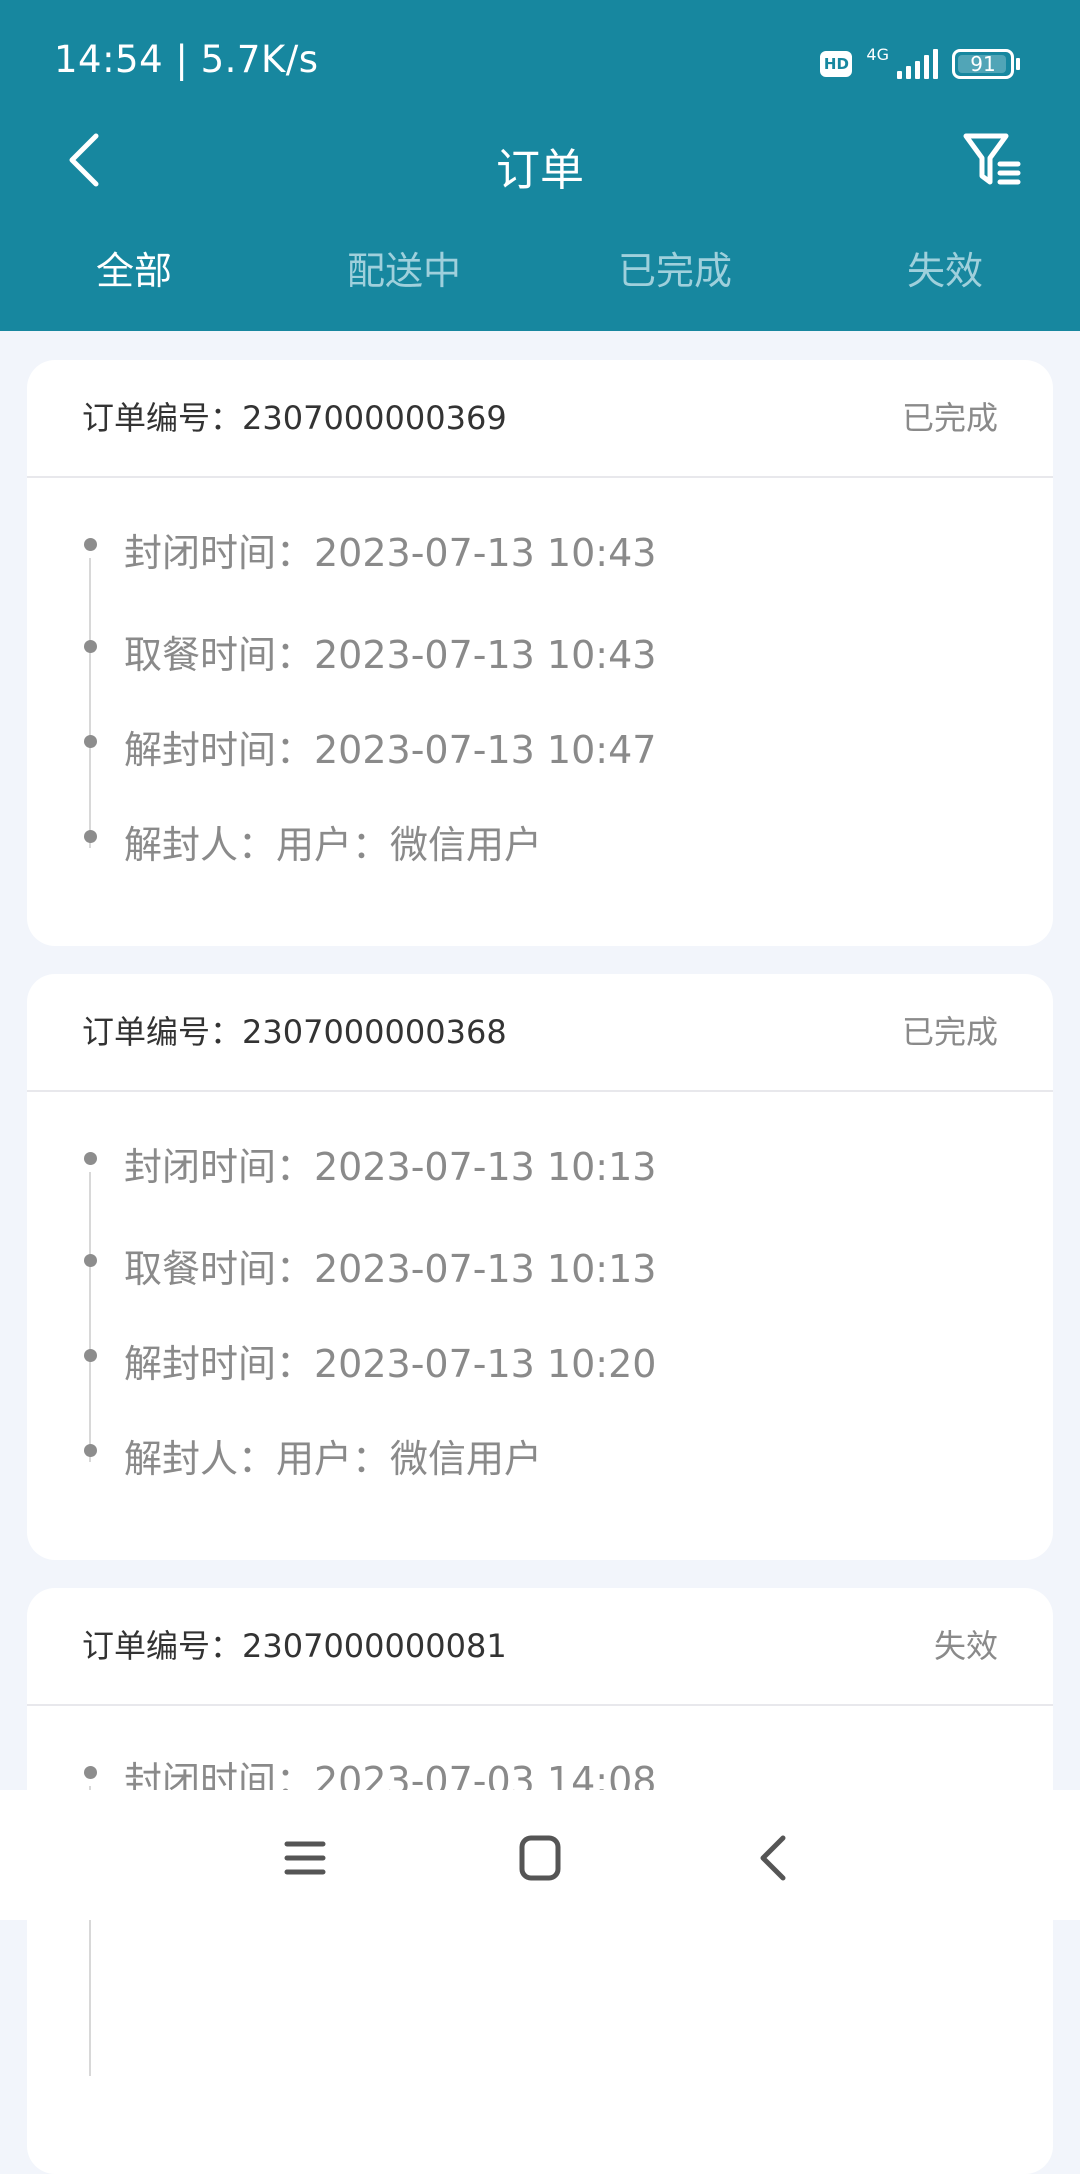 The height and width of the screenshot is (2174, 1080). I want to click on back-chevron-icon, so click(773, 1858).